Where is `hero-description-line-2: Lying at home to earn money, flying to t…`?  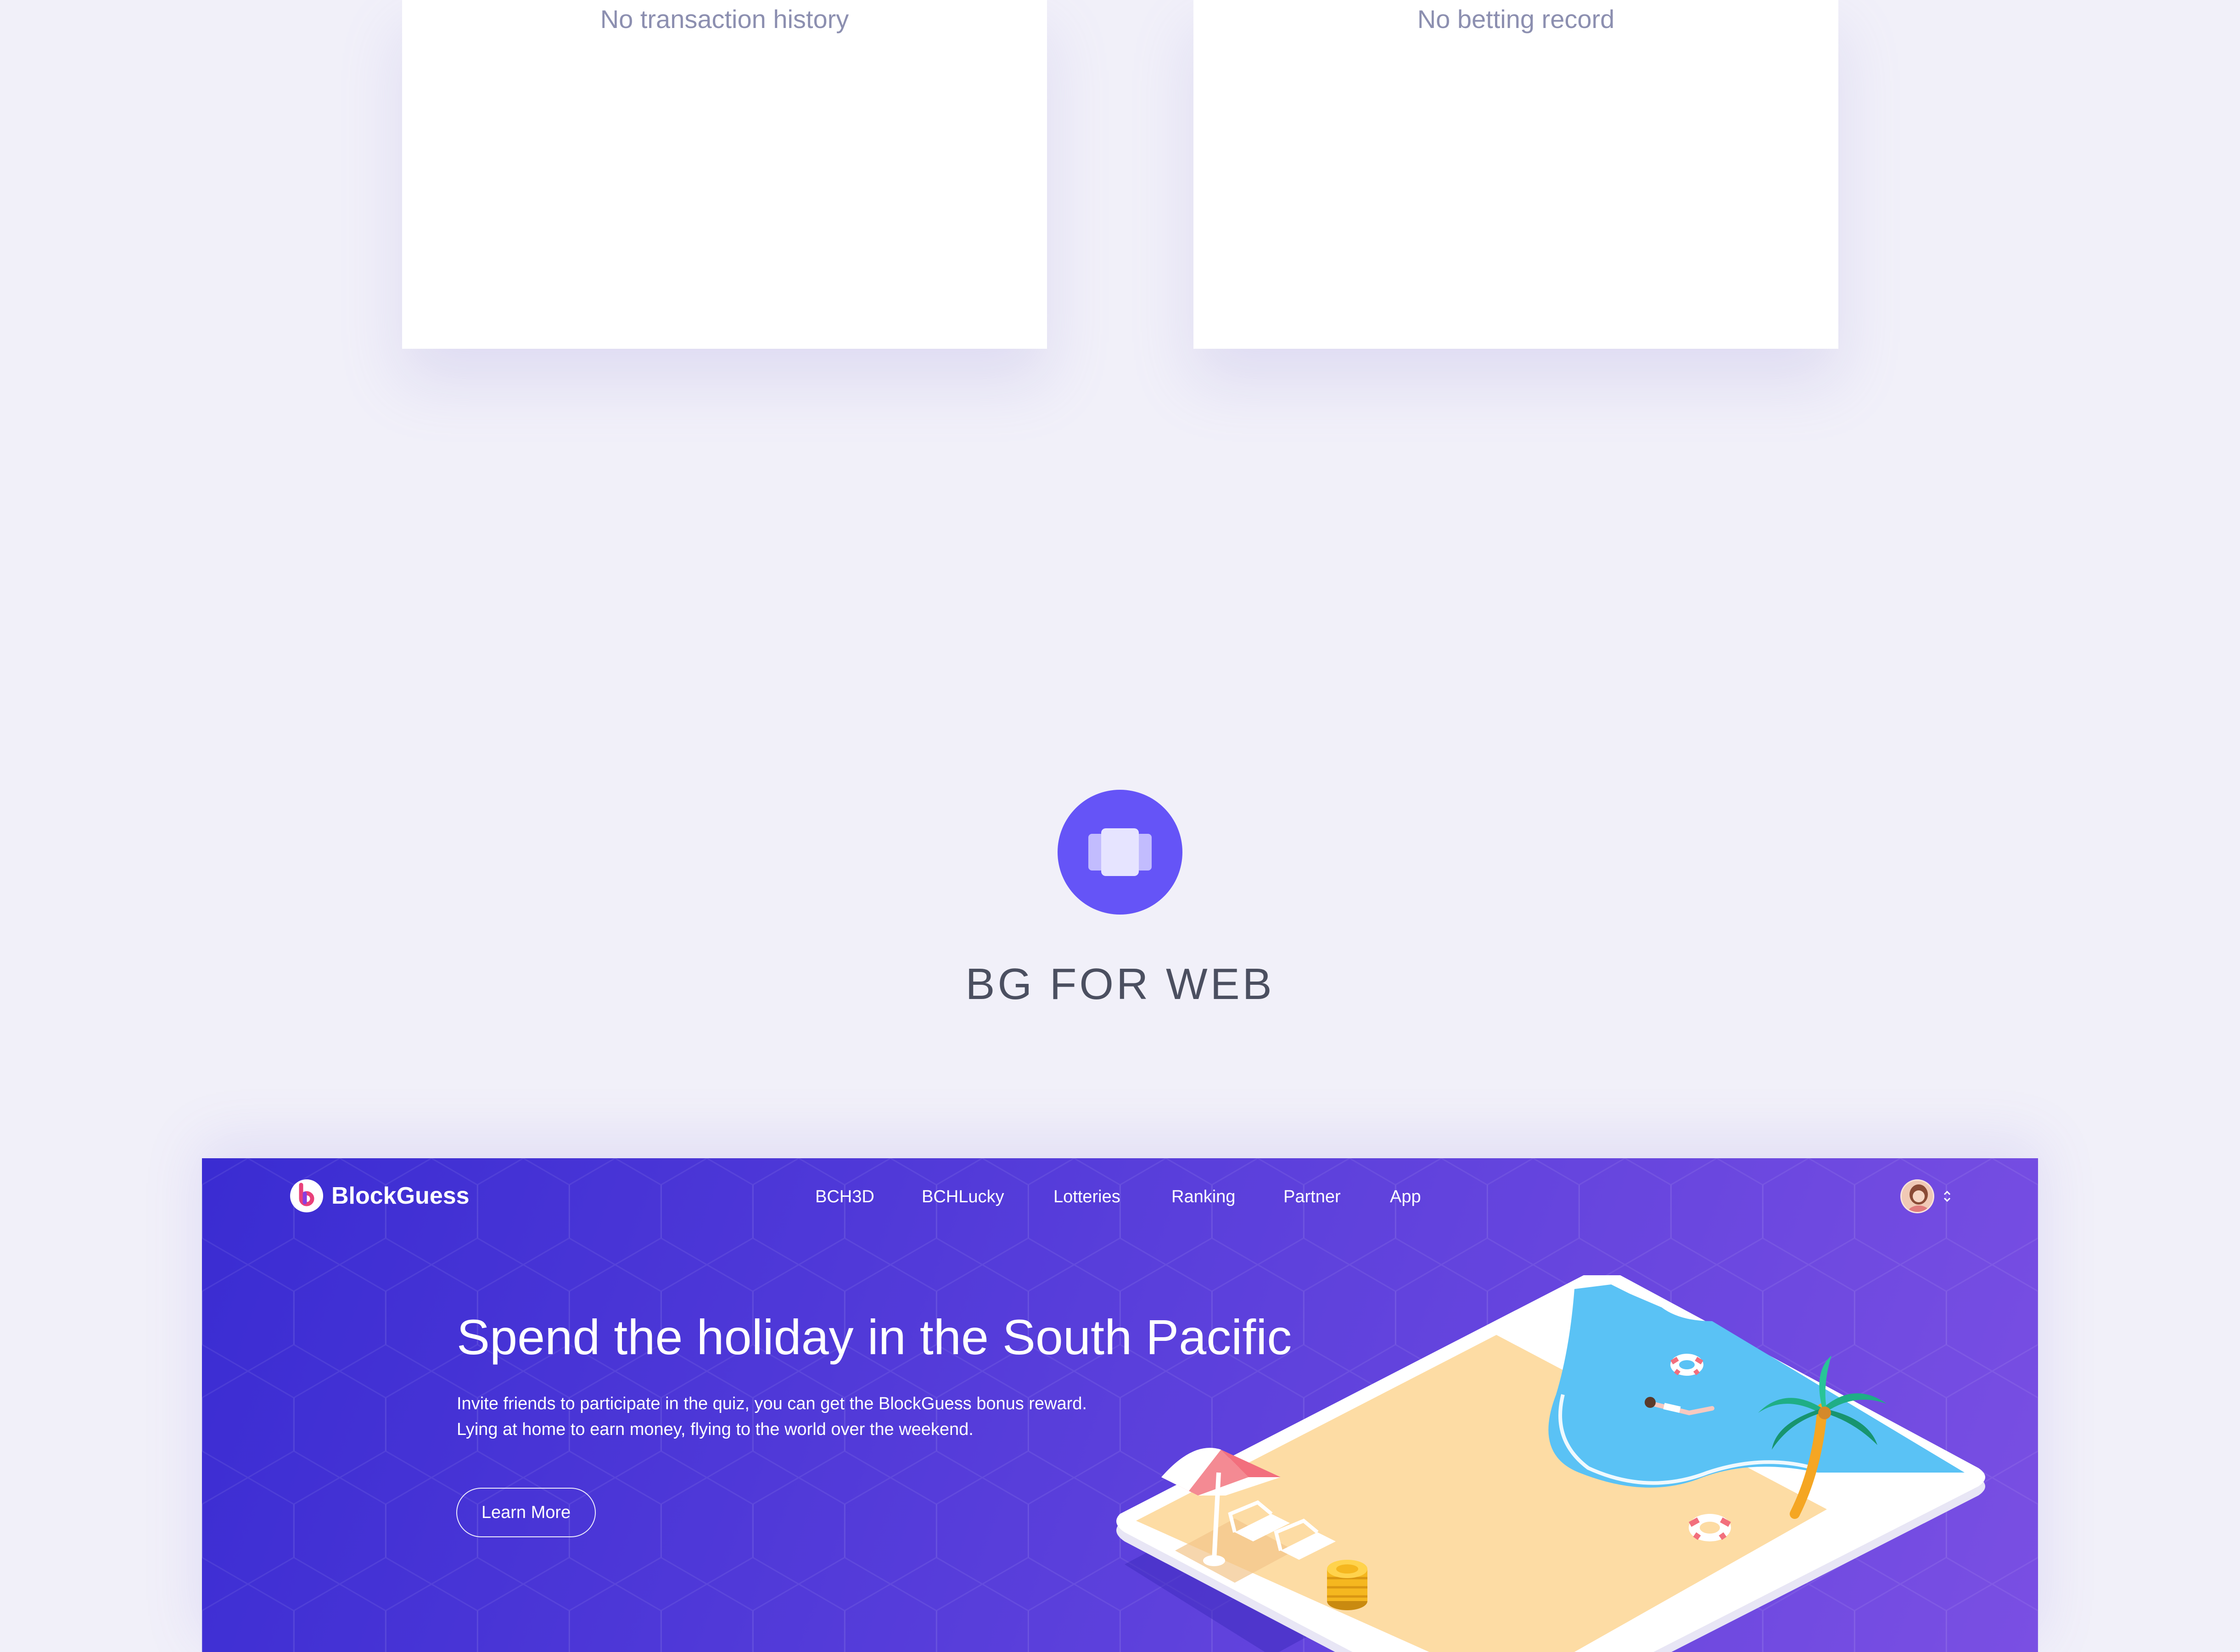 hero-description-line-2: Lying at home to earn money, flying to t… is located at coordinates (715, 1429).